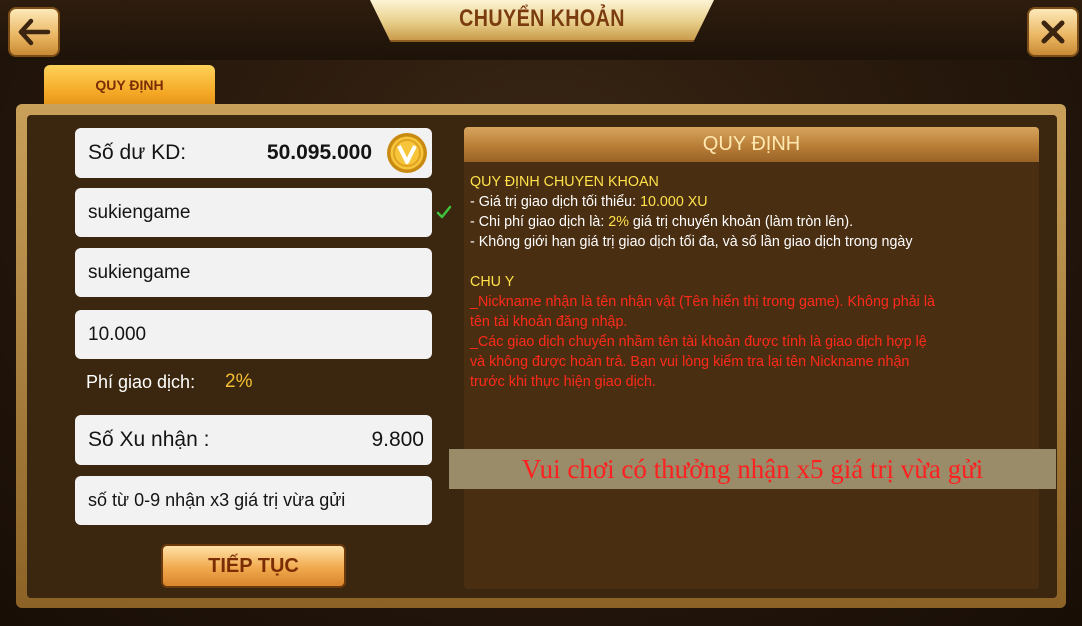  I want to click on received-amount-box: Số Xu nhận : 9.800, so click(253, 440).